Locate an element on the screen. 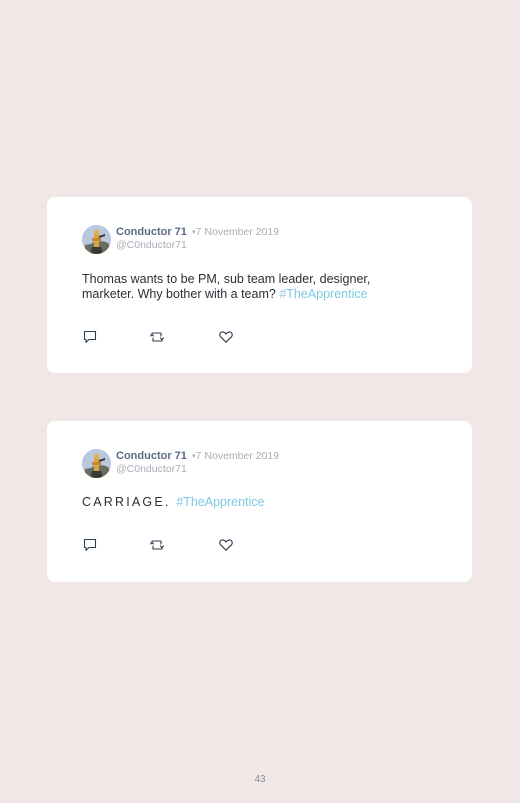  tweet-body: CARRIAGE. is located at coordinates (129, 502).